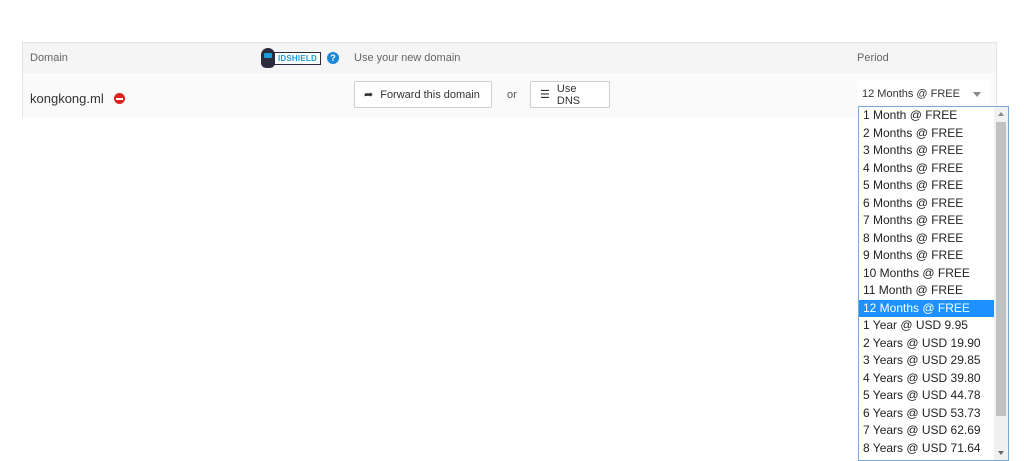 Image resolution: width=1024 pixels, height=461 pixels. I want to click on scroll-up-arrow-icon, so click(1001, 114).